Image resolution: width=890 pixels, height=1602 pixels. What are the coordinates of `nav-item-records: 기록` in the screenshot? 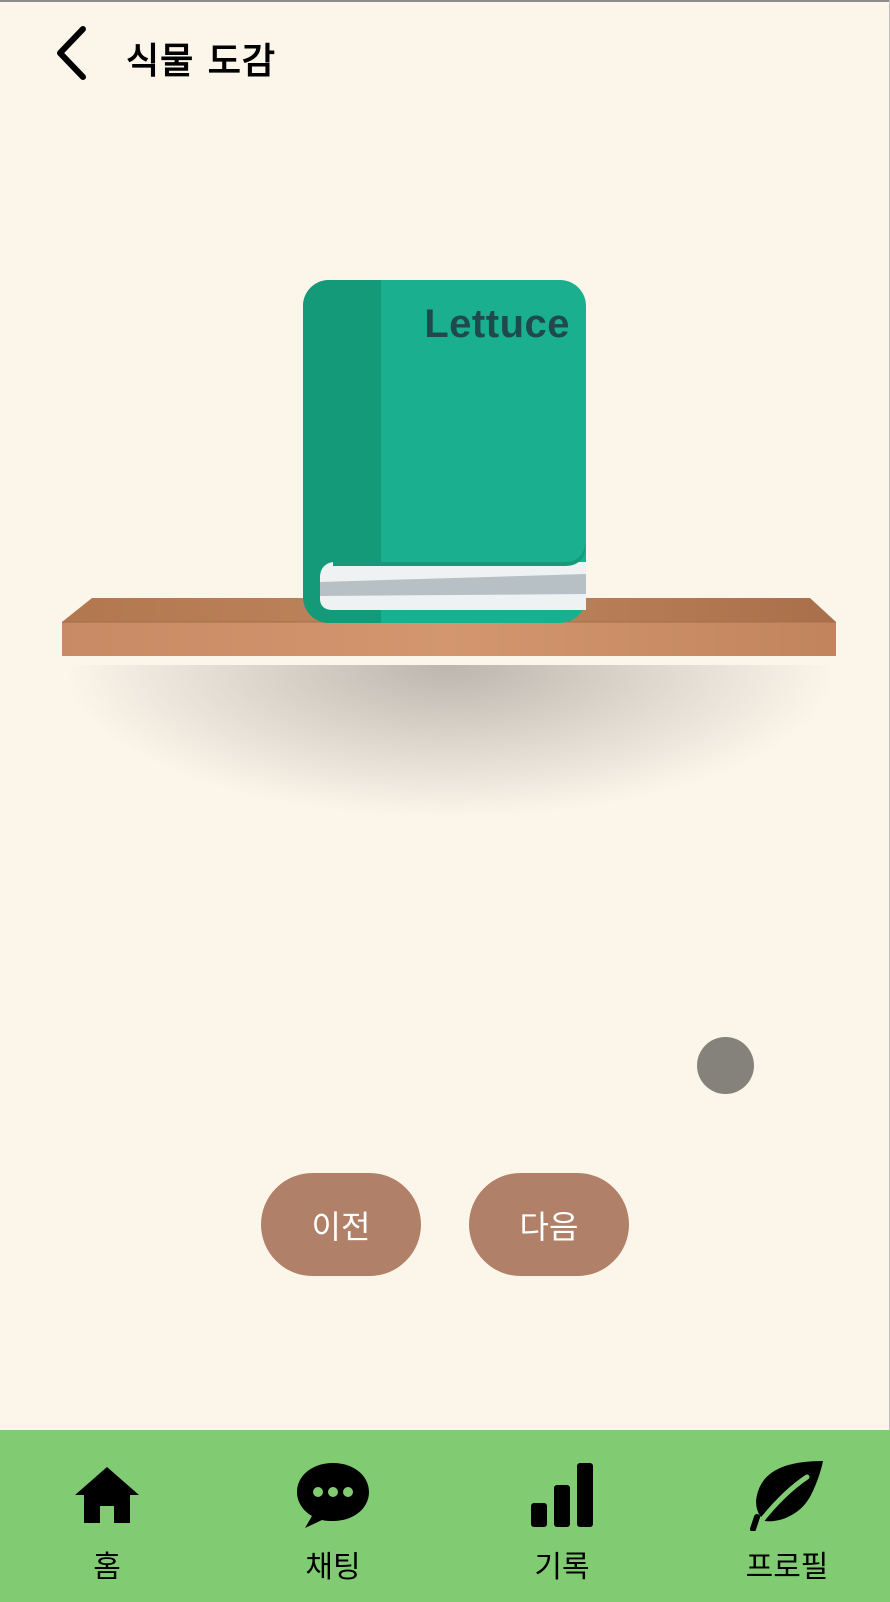 It's located at (562, 1516).